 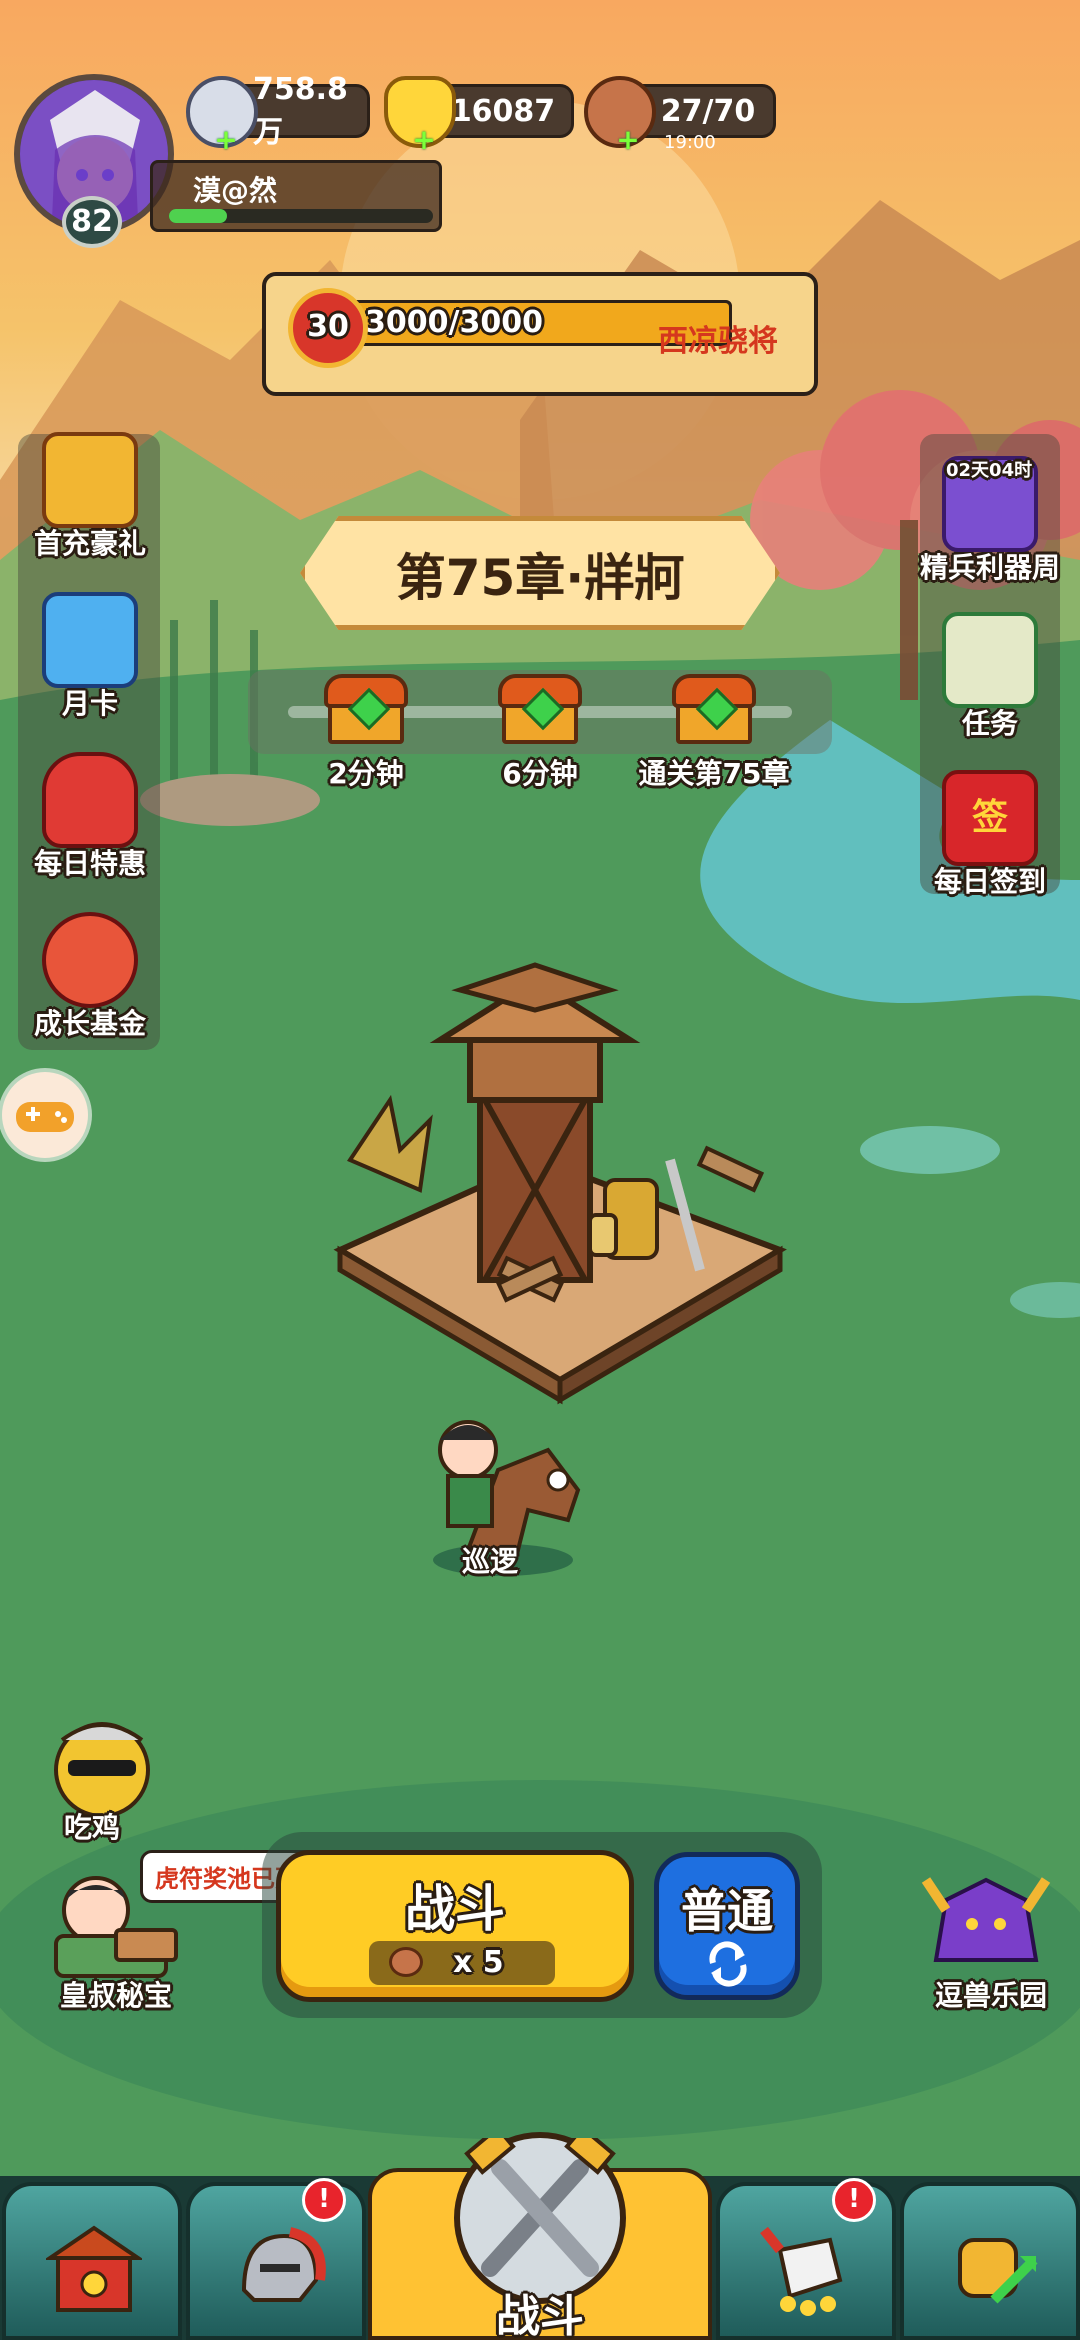 I want to click on mode-button: 普通, so click(x=727, y=1926).